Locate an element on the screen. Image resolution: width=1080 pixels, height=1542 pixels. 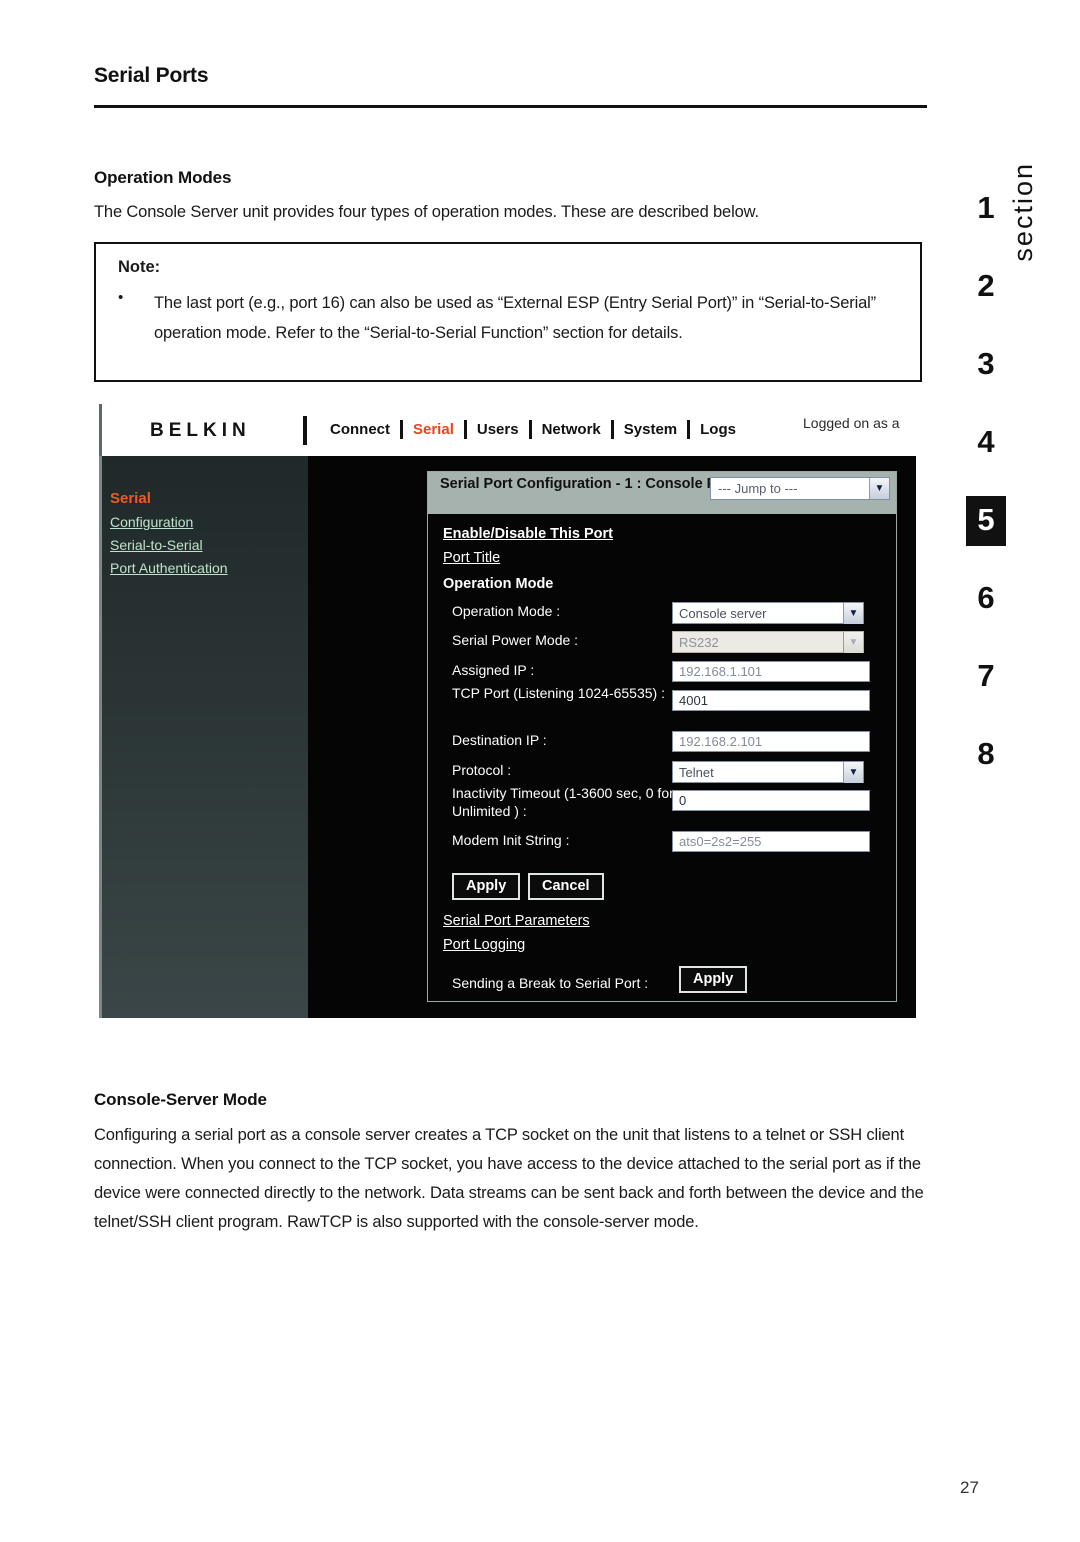
jump-to-value: --- Jump to --- is located at coordinates (758, 488).